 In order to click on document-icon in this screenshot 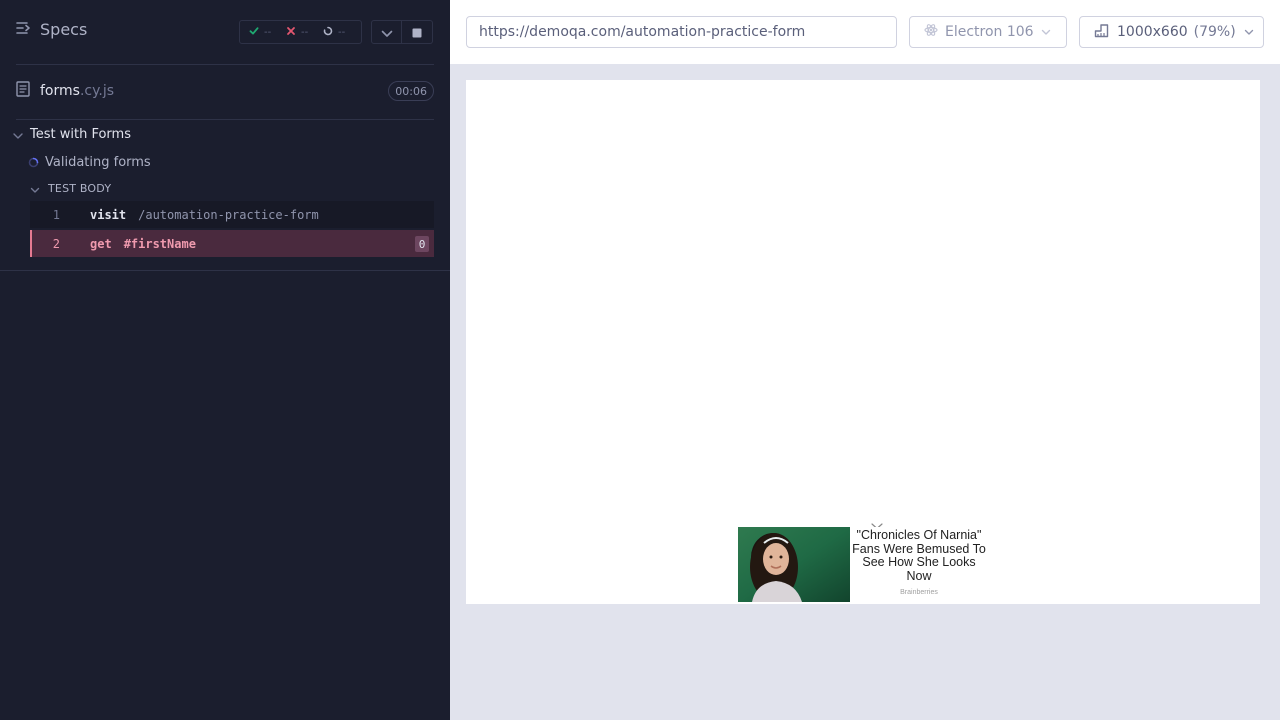, I will do `click(23, 91)`.